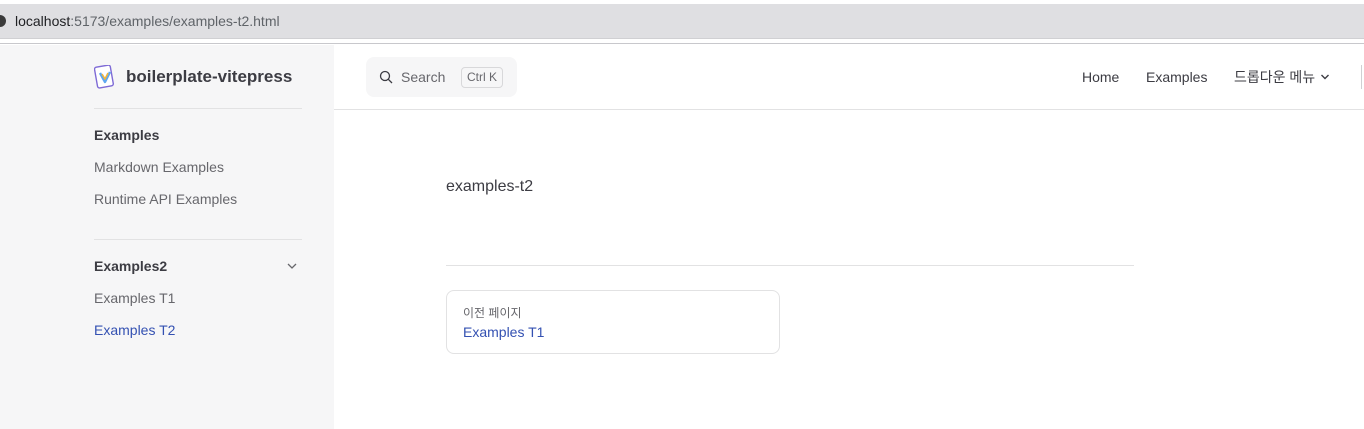  What do you see at coordinates (849, 109) in the screenshot?
I see `top-nav-border` at bounding box center [849, 109].